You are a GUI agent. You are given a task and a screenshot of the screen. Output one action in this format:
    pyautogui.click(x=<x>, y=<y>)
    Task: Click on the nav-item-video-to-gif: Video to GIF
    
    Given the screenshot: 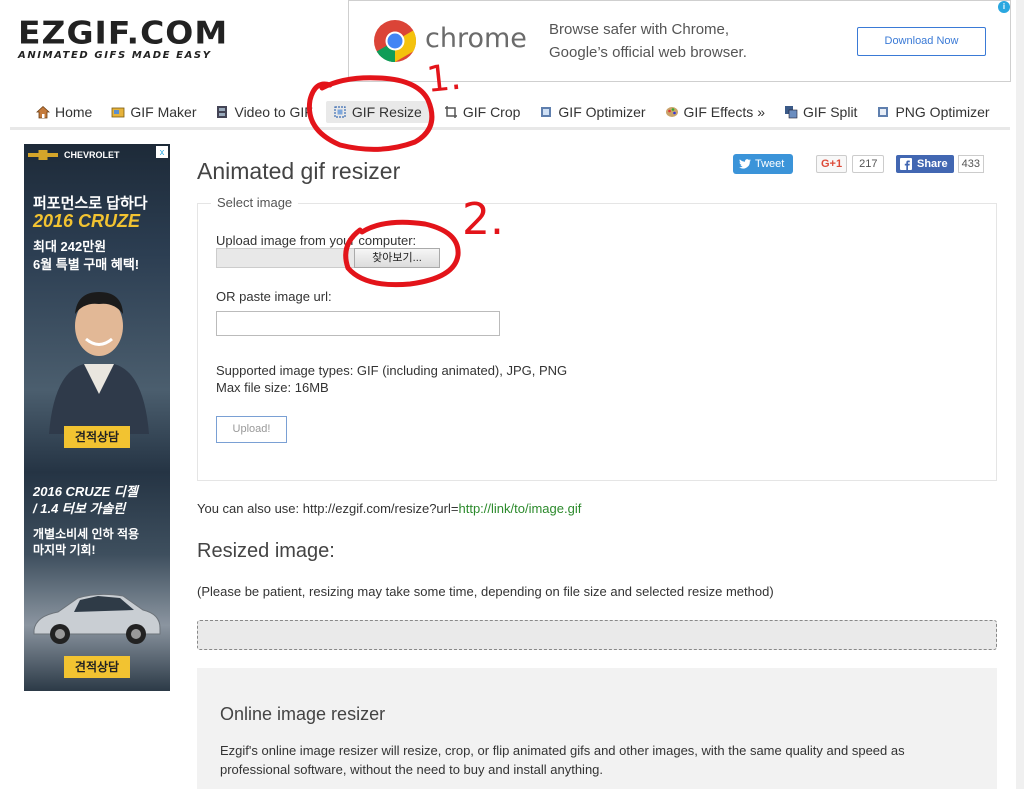 What is the action you would take?
    pyautogui.click(x=264, y=112)
    